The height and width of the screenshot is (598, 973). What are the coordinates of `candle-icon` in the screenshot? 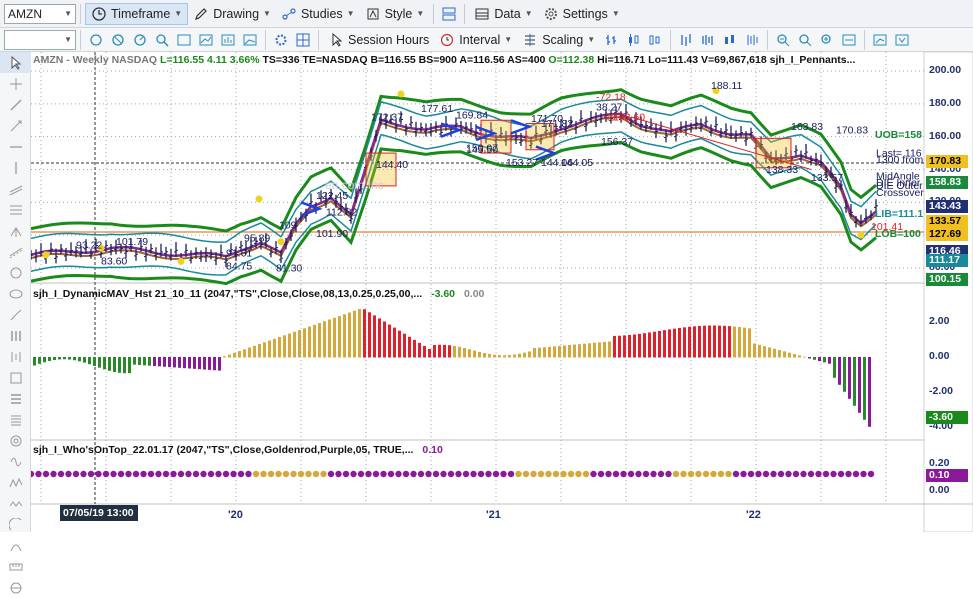 It's located at (633, 40).